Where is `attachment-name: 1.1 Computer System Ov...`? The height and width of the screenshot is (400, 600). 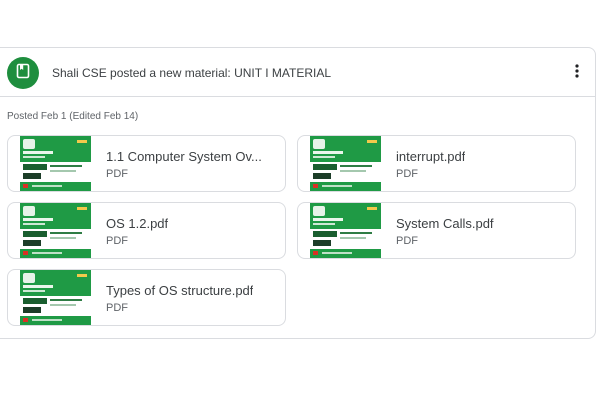
attachment-name: 1.1 Computer System Ov... is located at coordinates (184, 156).